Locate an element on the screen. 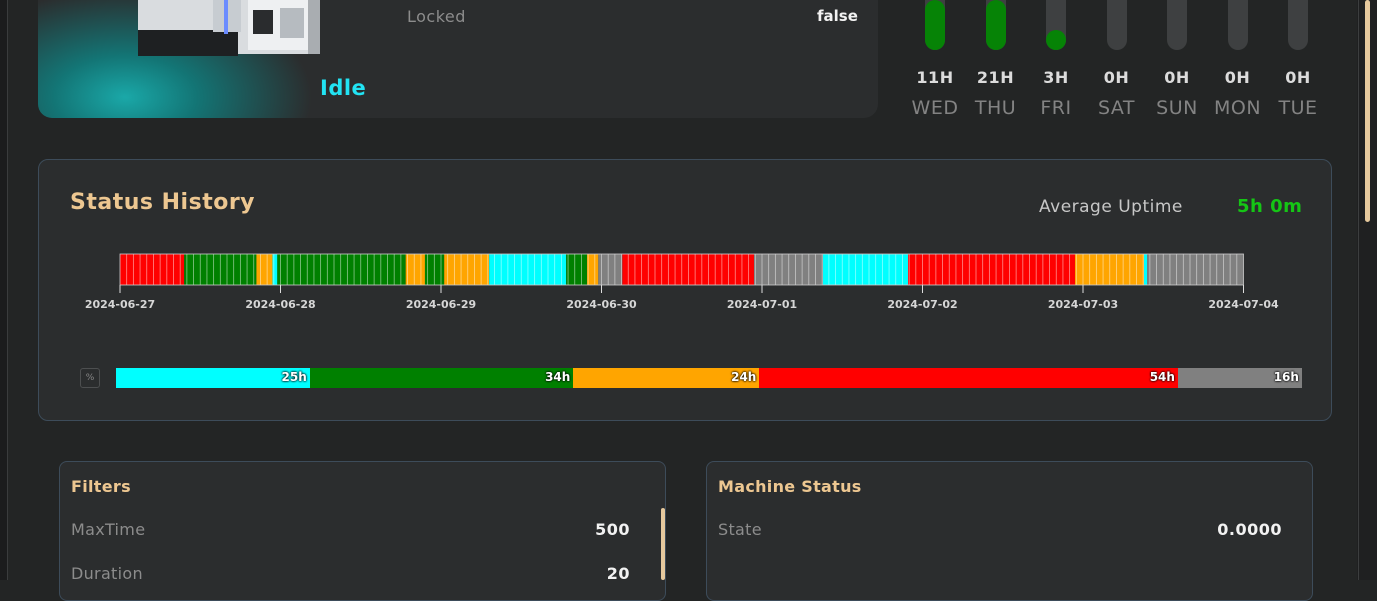 The image size is (1377, 601). timeline-segment-alarm is located at coordinates (152, 269).